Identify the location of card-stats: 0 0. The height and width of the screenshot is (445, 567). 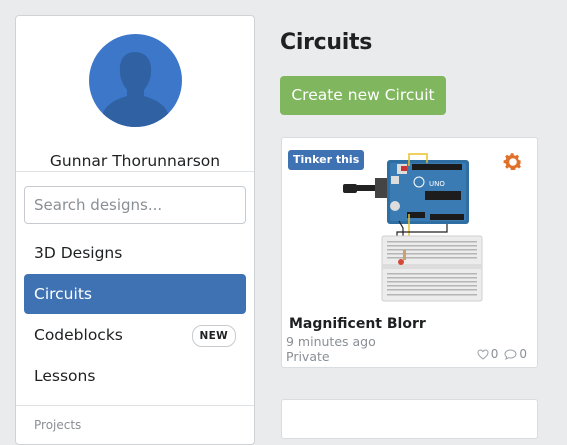
(502, 354).